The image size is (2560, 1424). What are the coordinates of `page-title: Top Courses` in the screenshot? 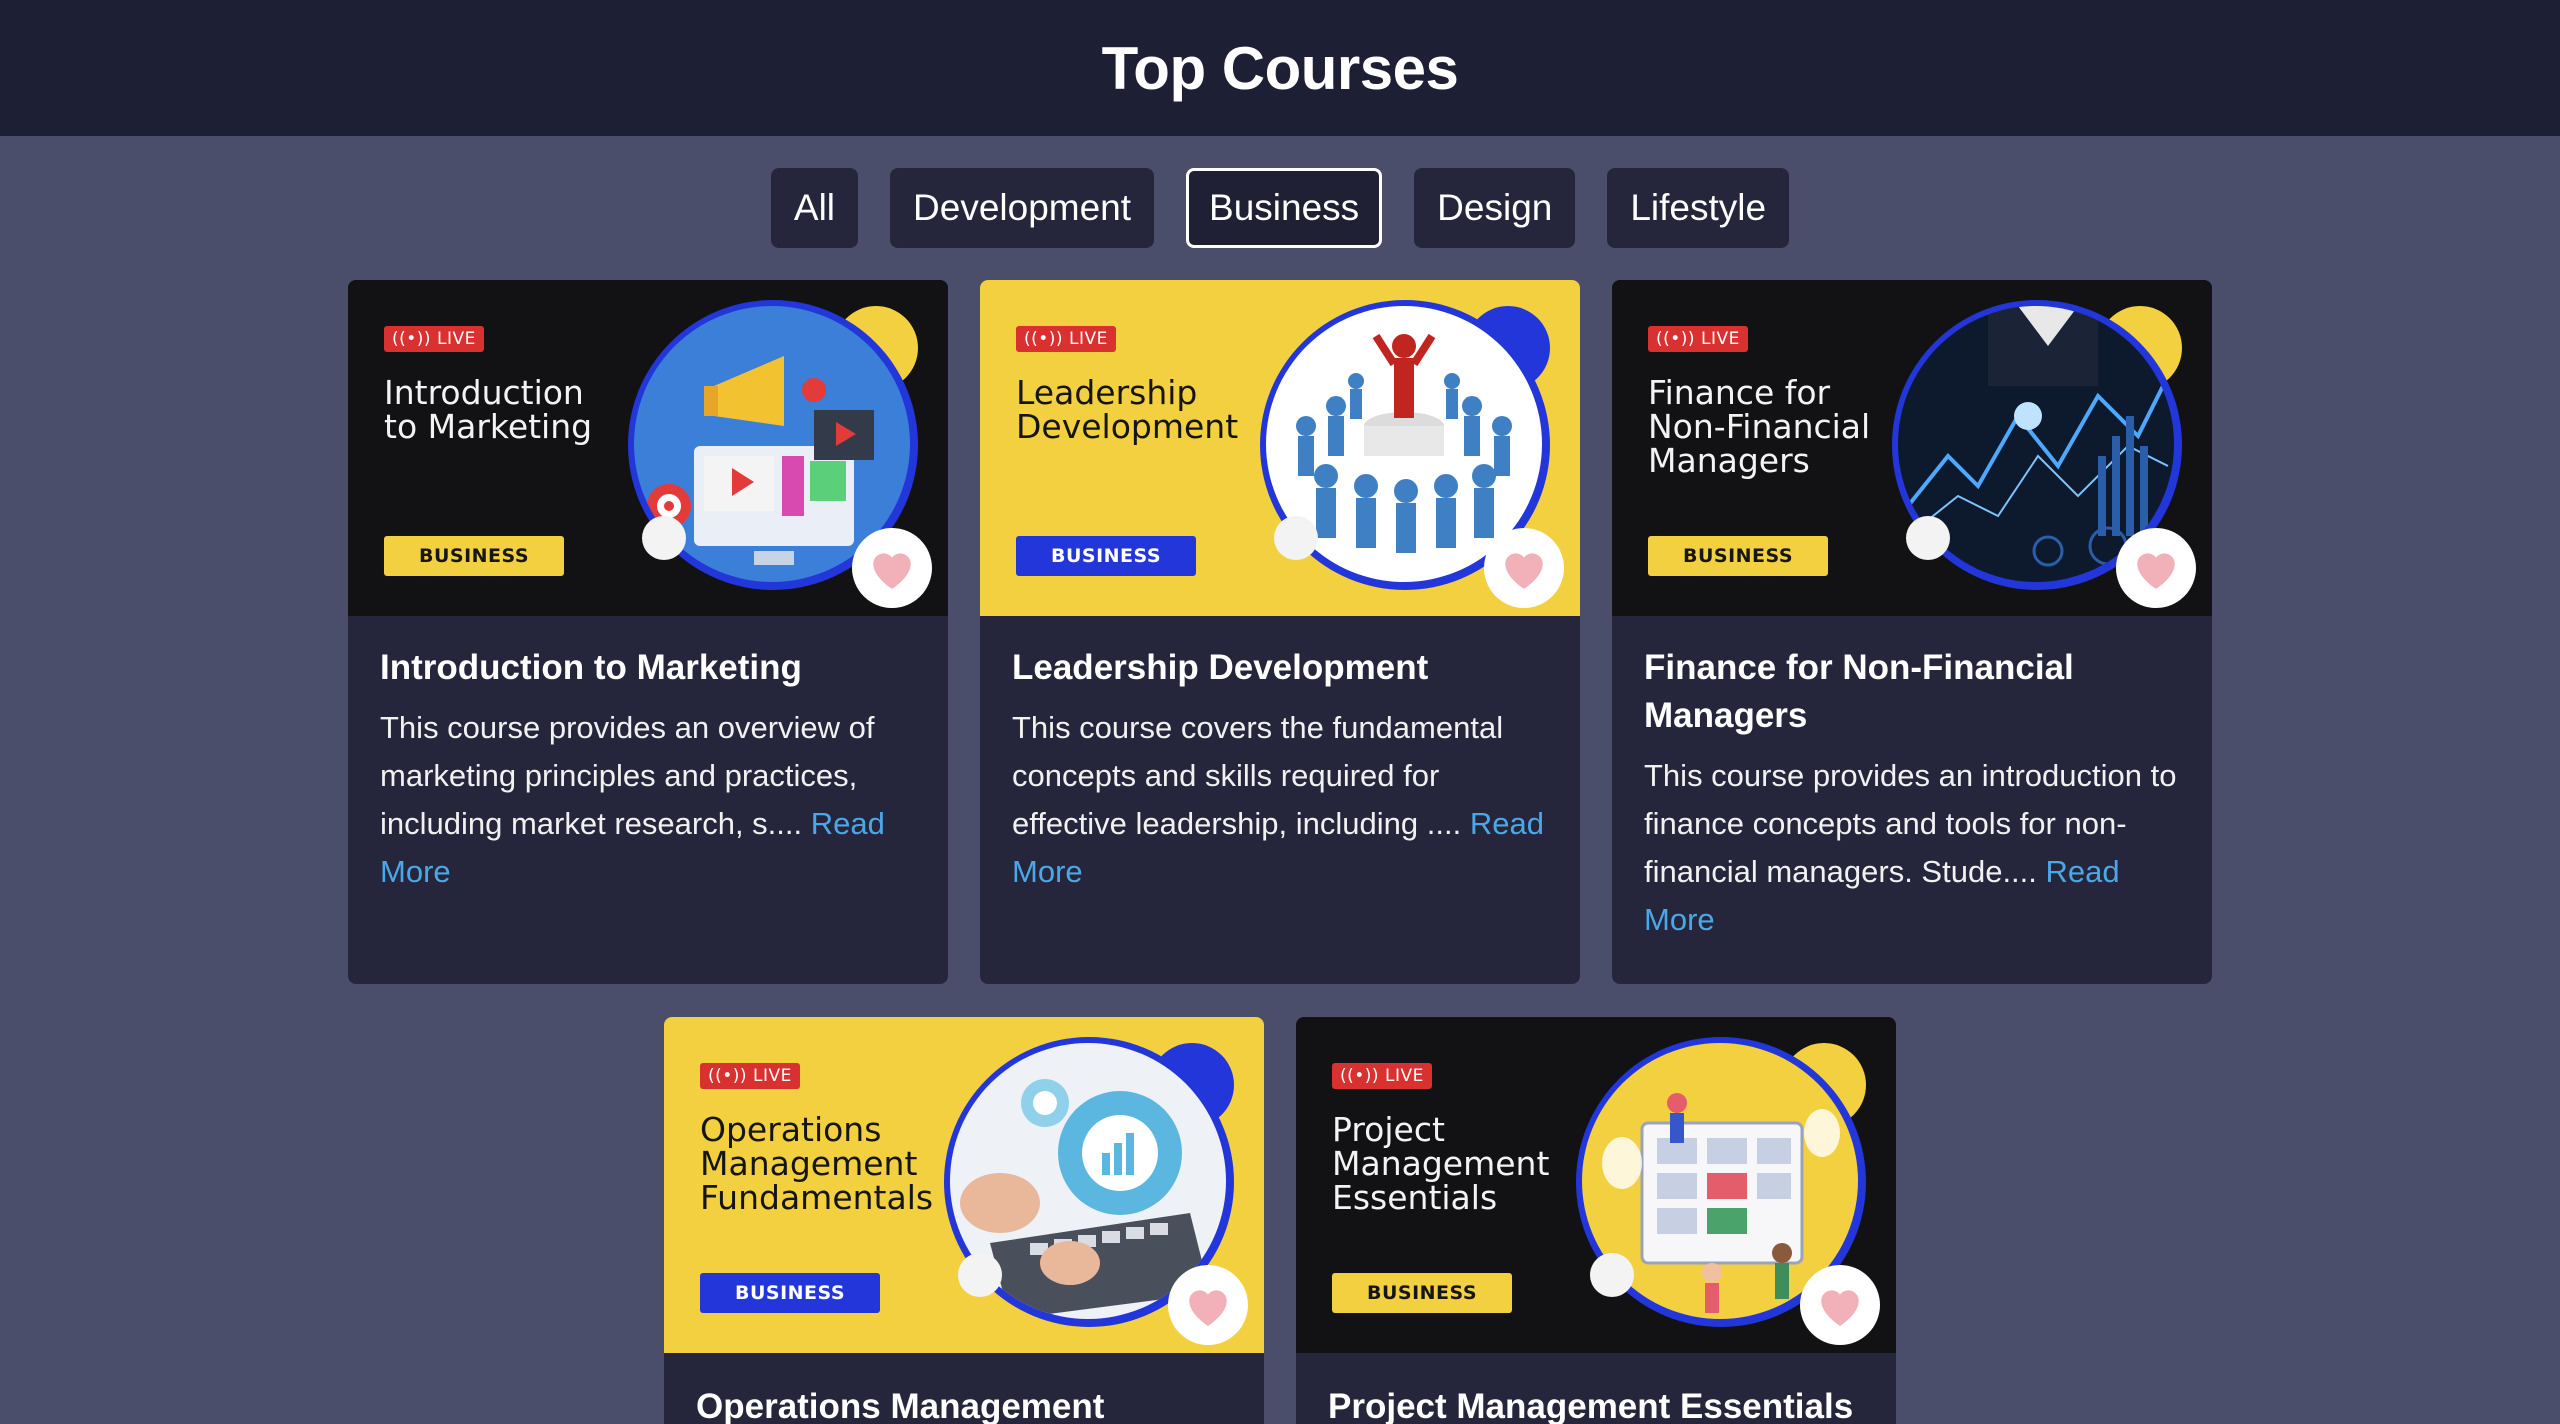 It's located at (1280, 68).